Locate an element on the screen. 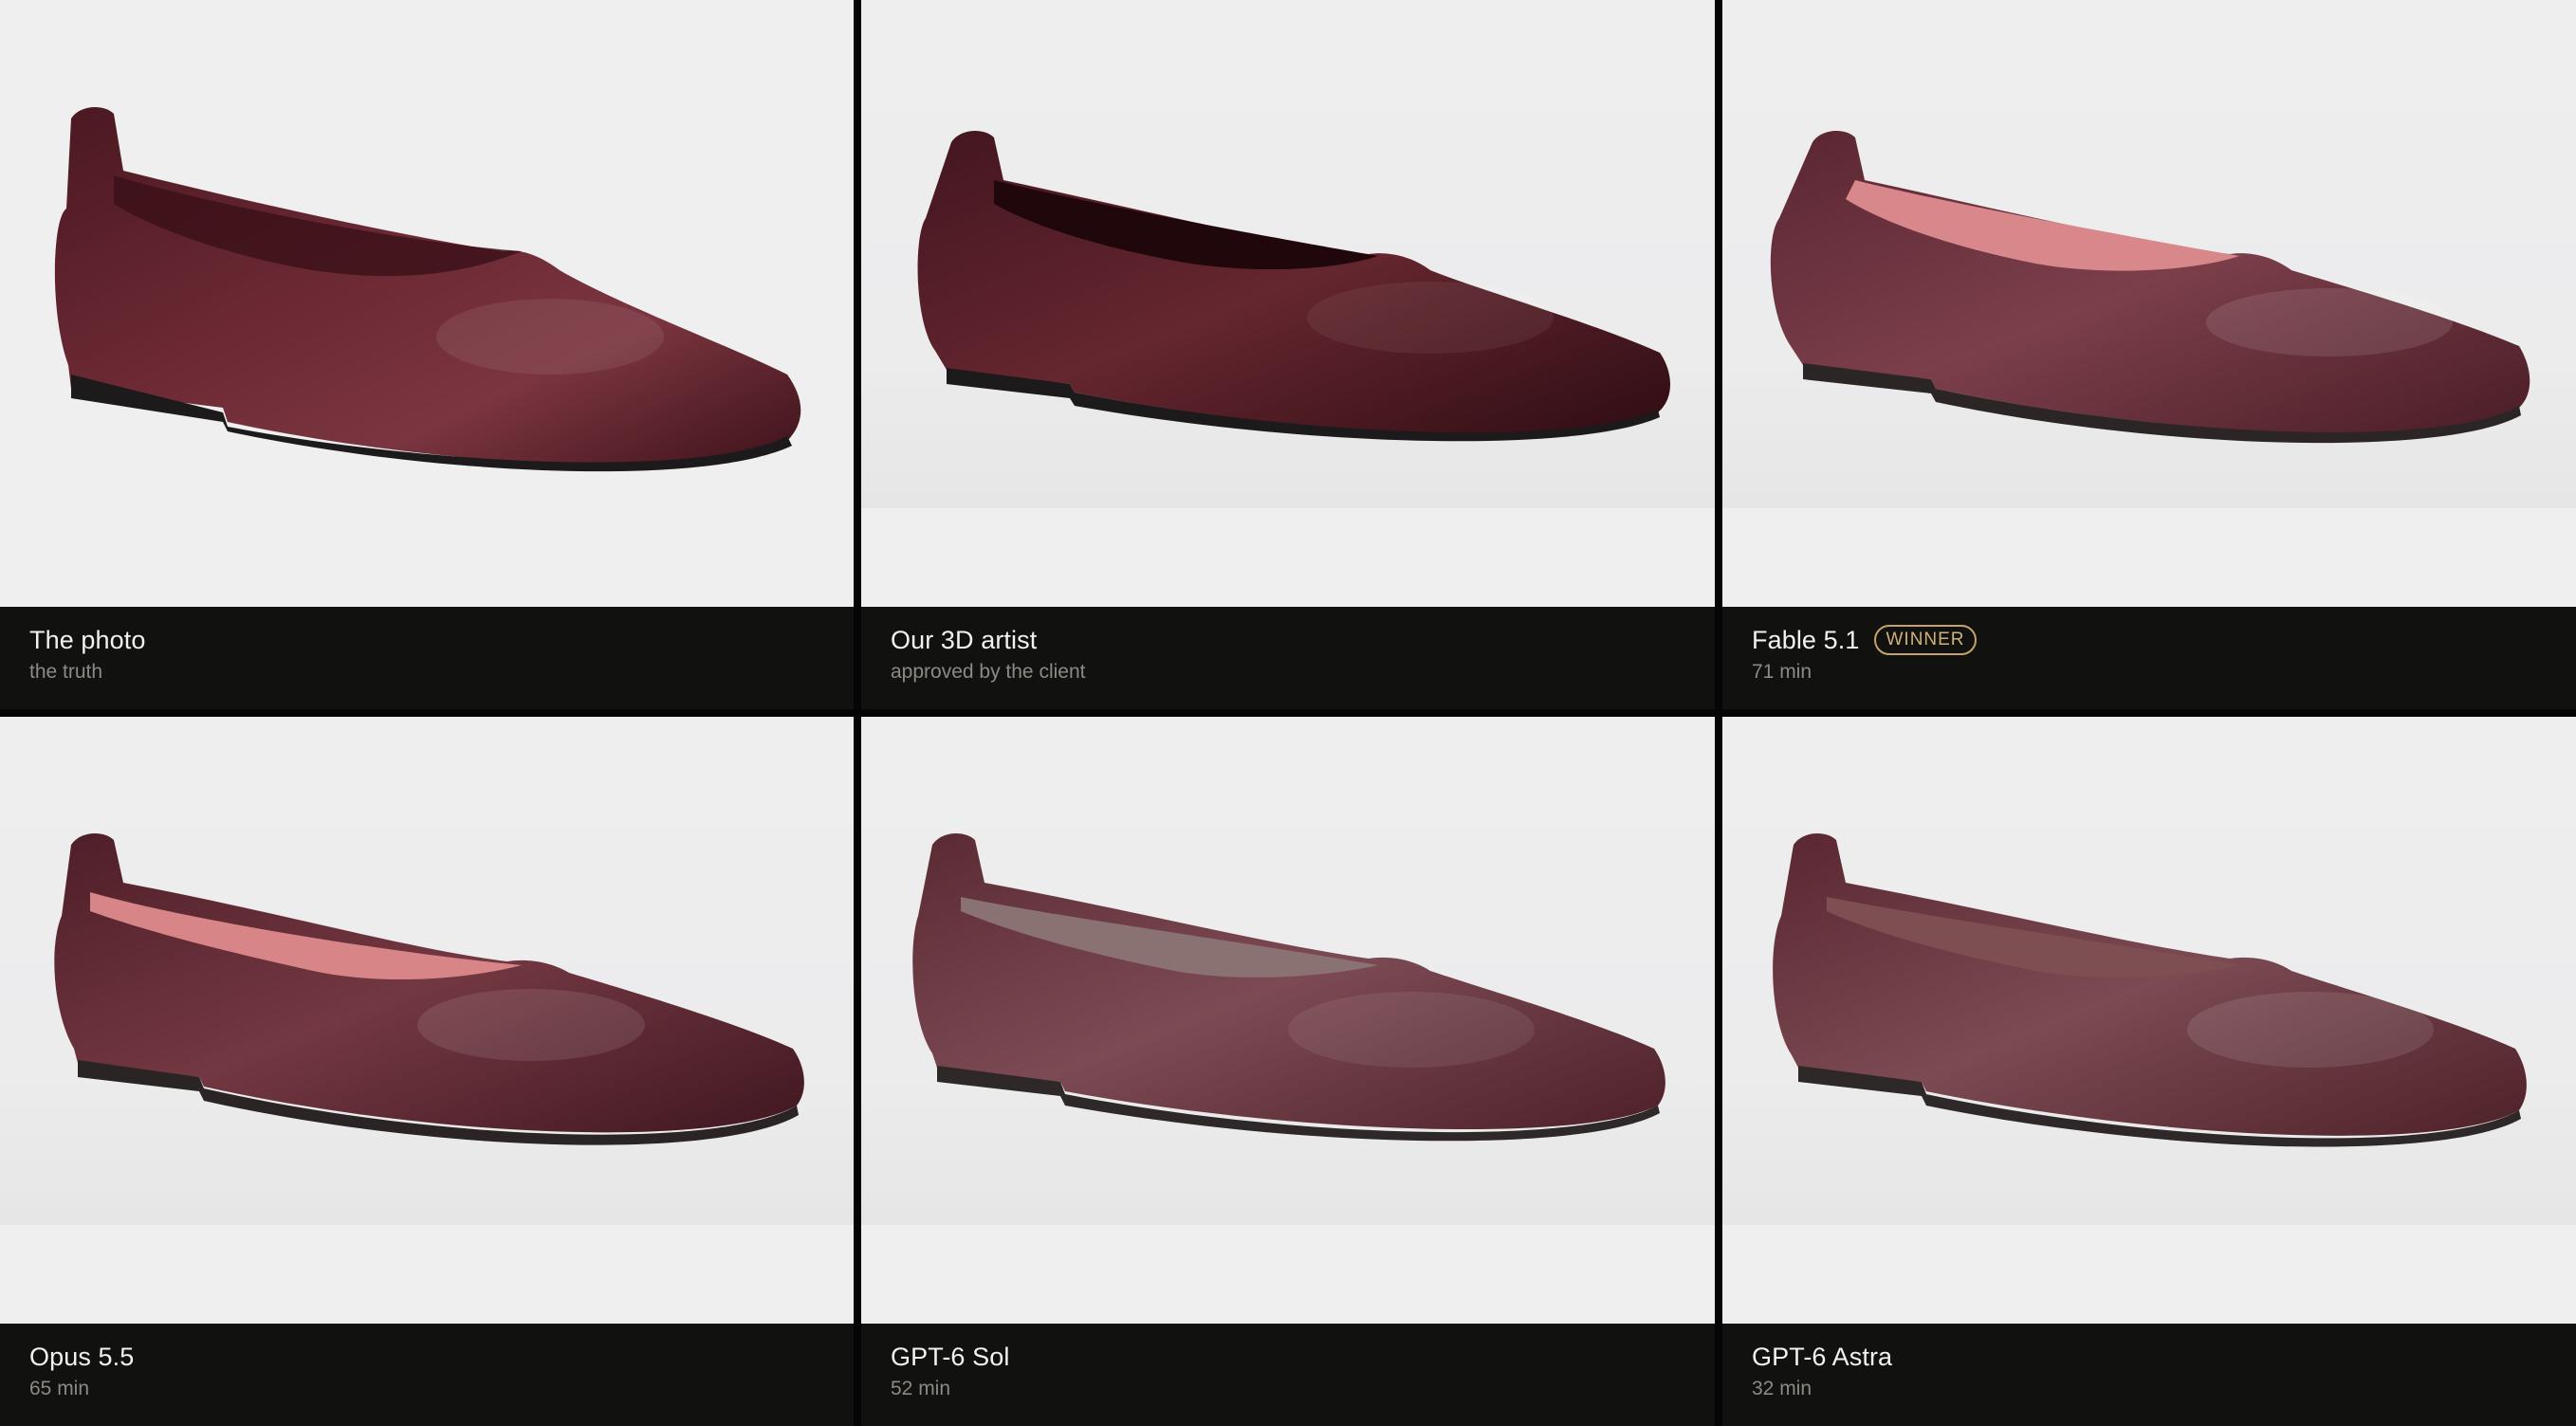 Image resolution: width=2576 pixels, height=1426 pixels. card-title-row: The photo is located at coordinates (87, 640).